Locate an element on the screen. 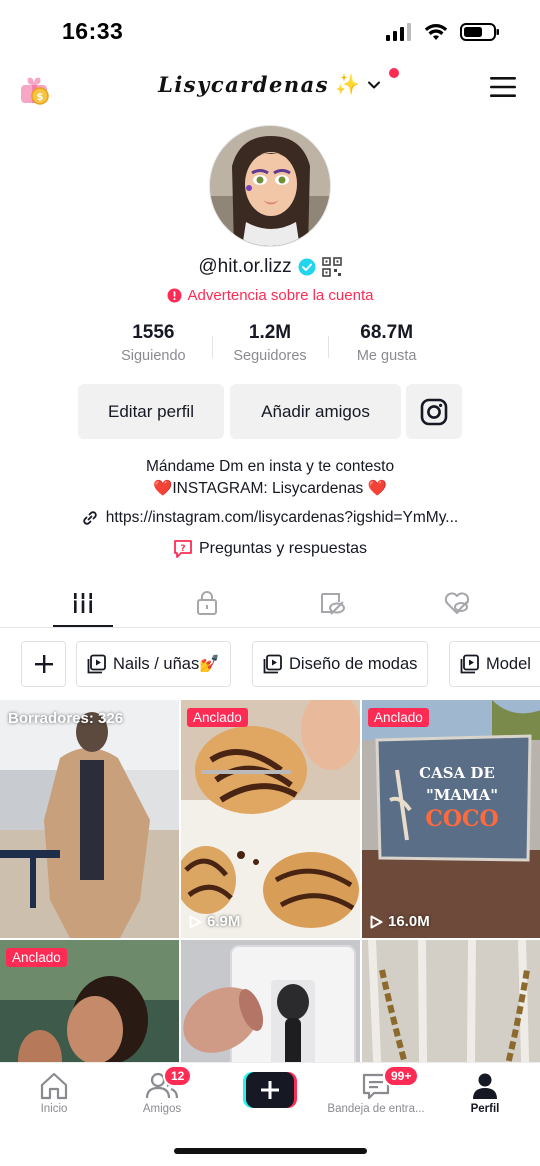 The image size is (540, 1166). tab-liked-hidden-icon is located at coordinates (457, 603).